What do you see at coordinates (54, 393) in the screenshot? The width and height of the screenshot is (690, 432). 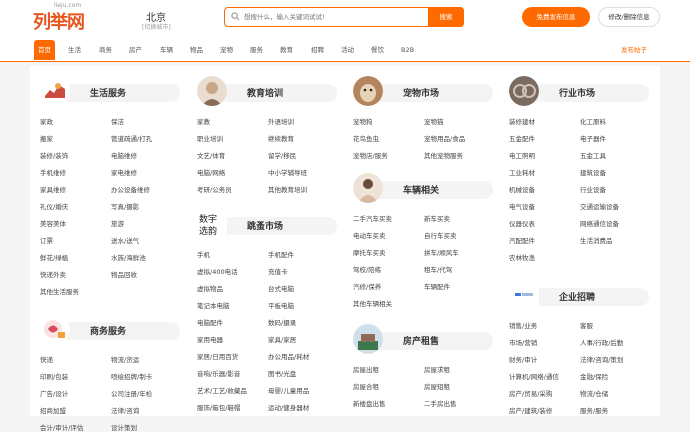 I see `category-link: 广告/设计` at bounding box center [54, 393].